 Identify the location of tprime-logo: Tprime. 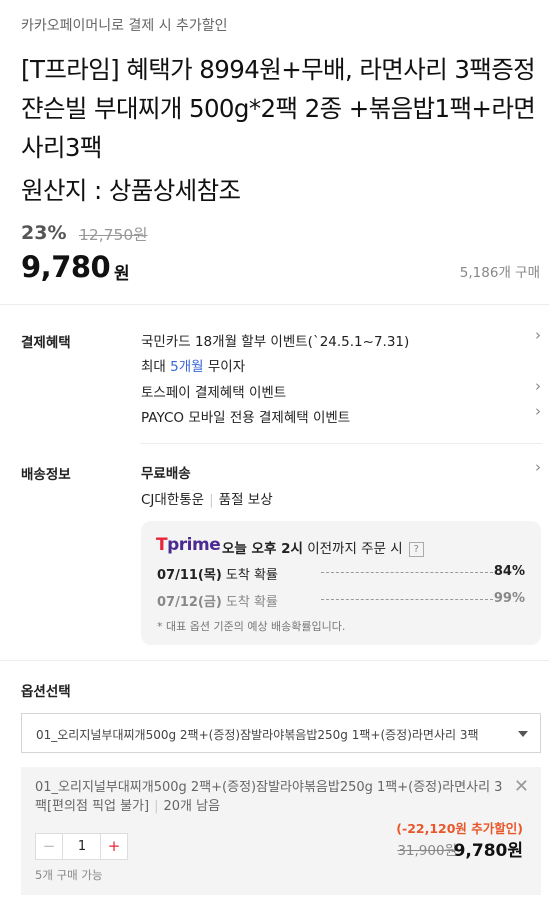
(188, 545).